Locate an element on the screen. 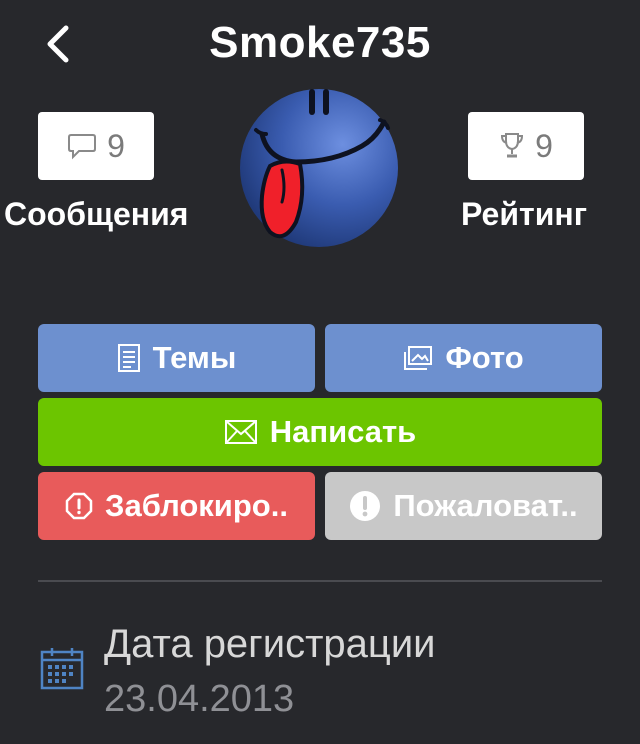  report-user-button: Пожаловат.. is located at coordinates (463, 506).